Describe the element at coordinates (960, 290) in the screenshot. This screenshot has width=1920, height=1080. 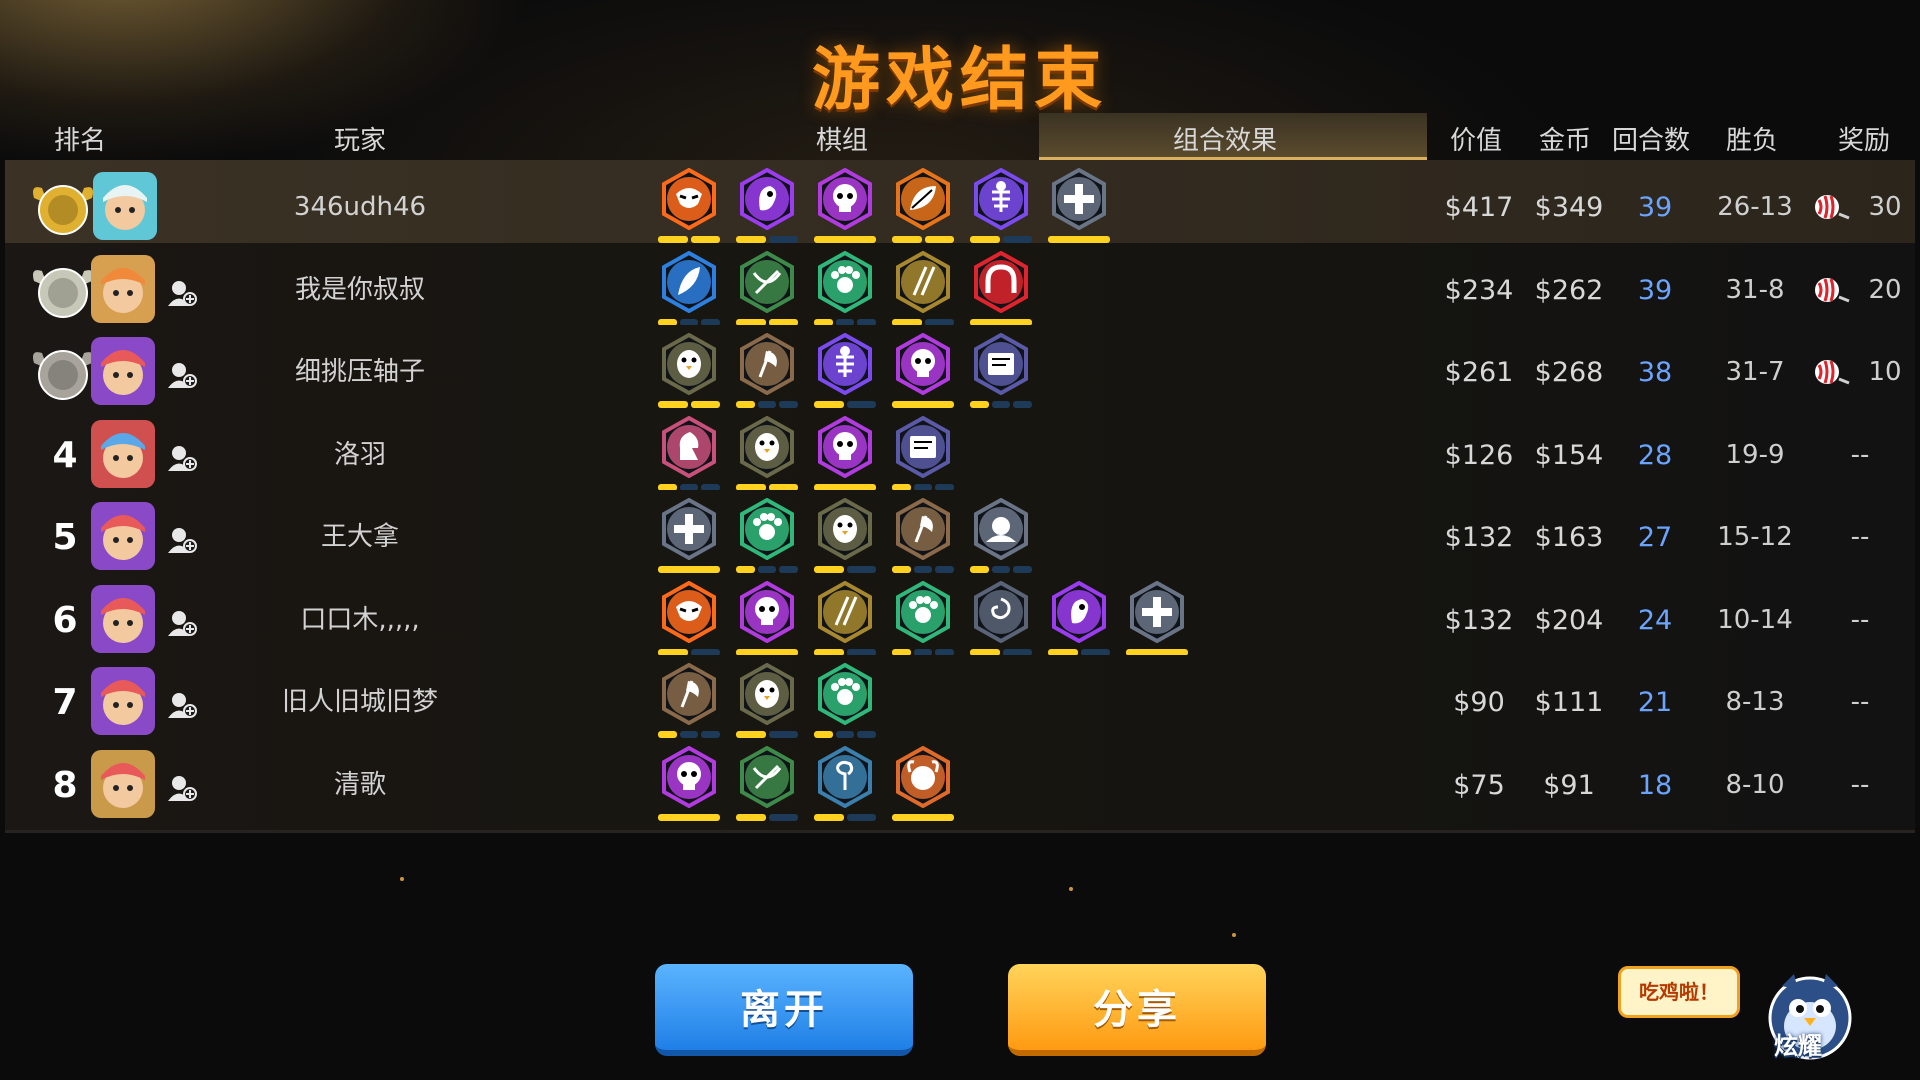
I see `table-row: 我是你叔叔 $234 $262 39 31-8 20` at that location.